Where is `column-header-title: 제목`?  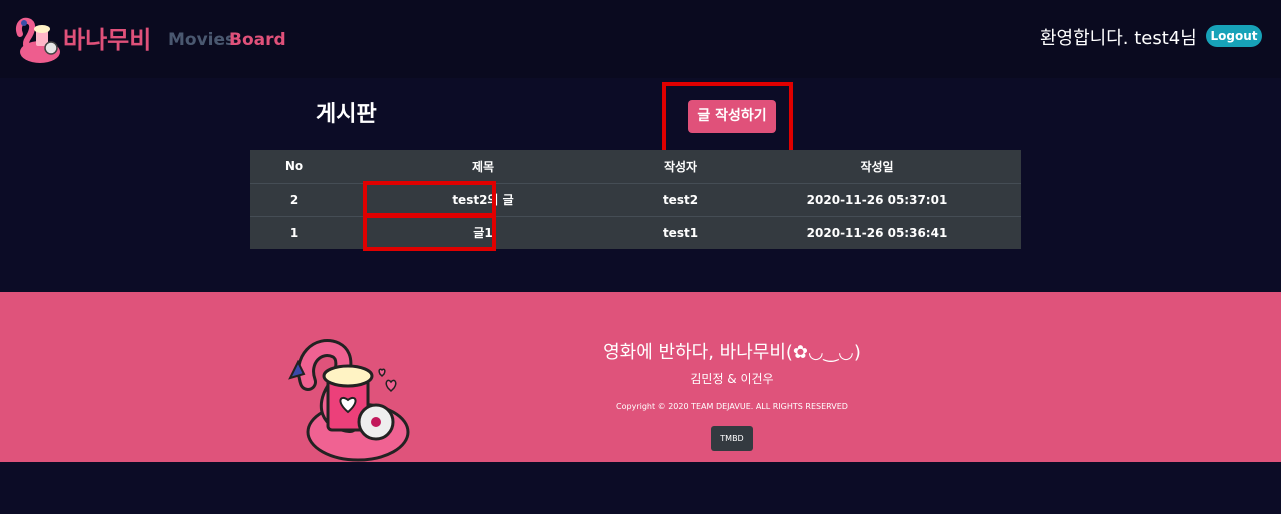 column-header-title: 제목 is located at coordinates (483, 166).